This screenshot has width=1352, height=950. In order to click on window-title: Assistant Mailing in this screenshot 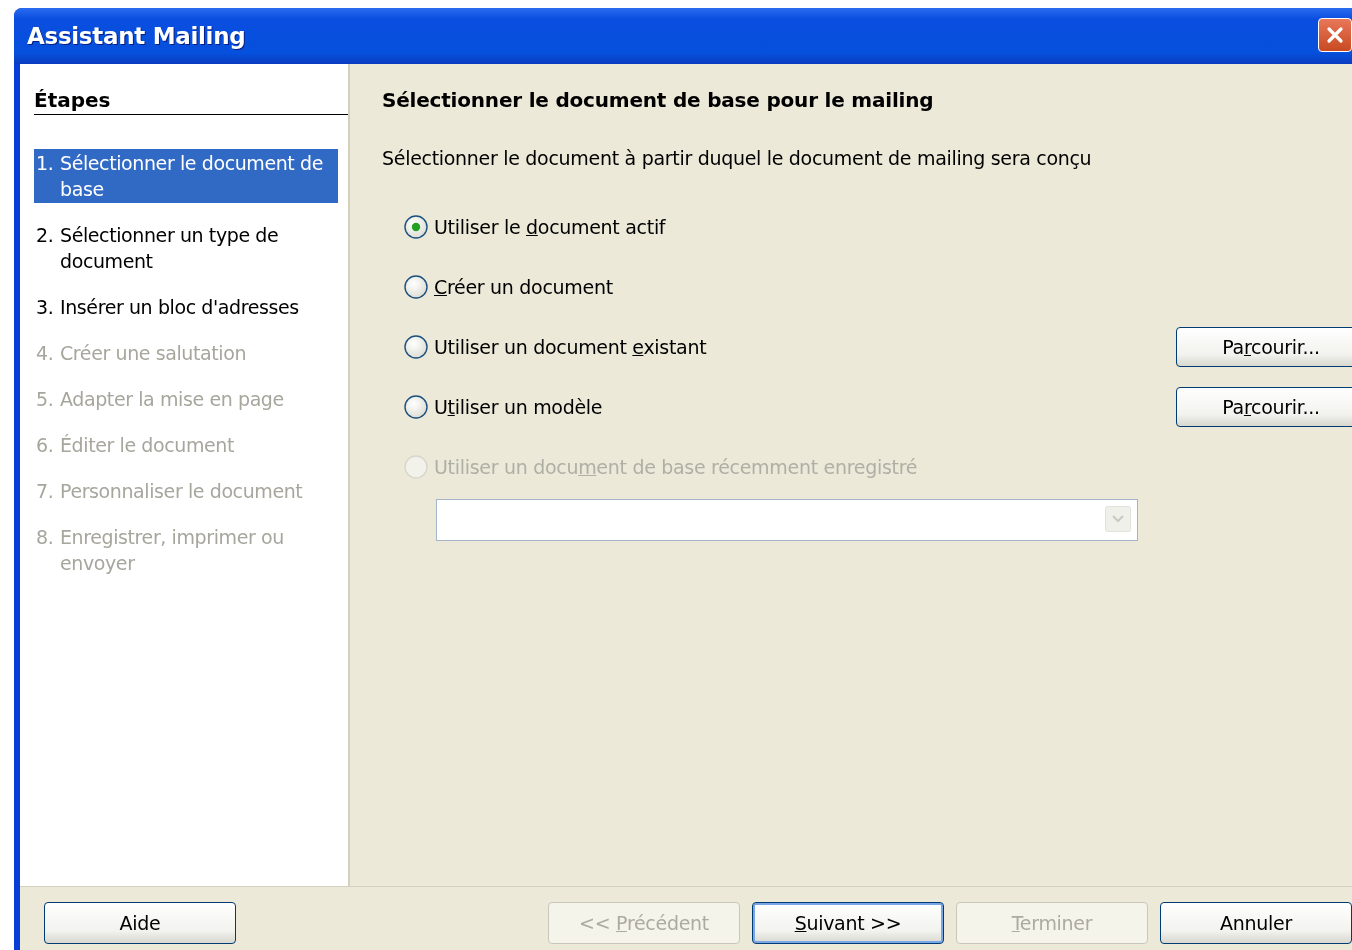, I will do `click(136, 36)`.